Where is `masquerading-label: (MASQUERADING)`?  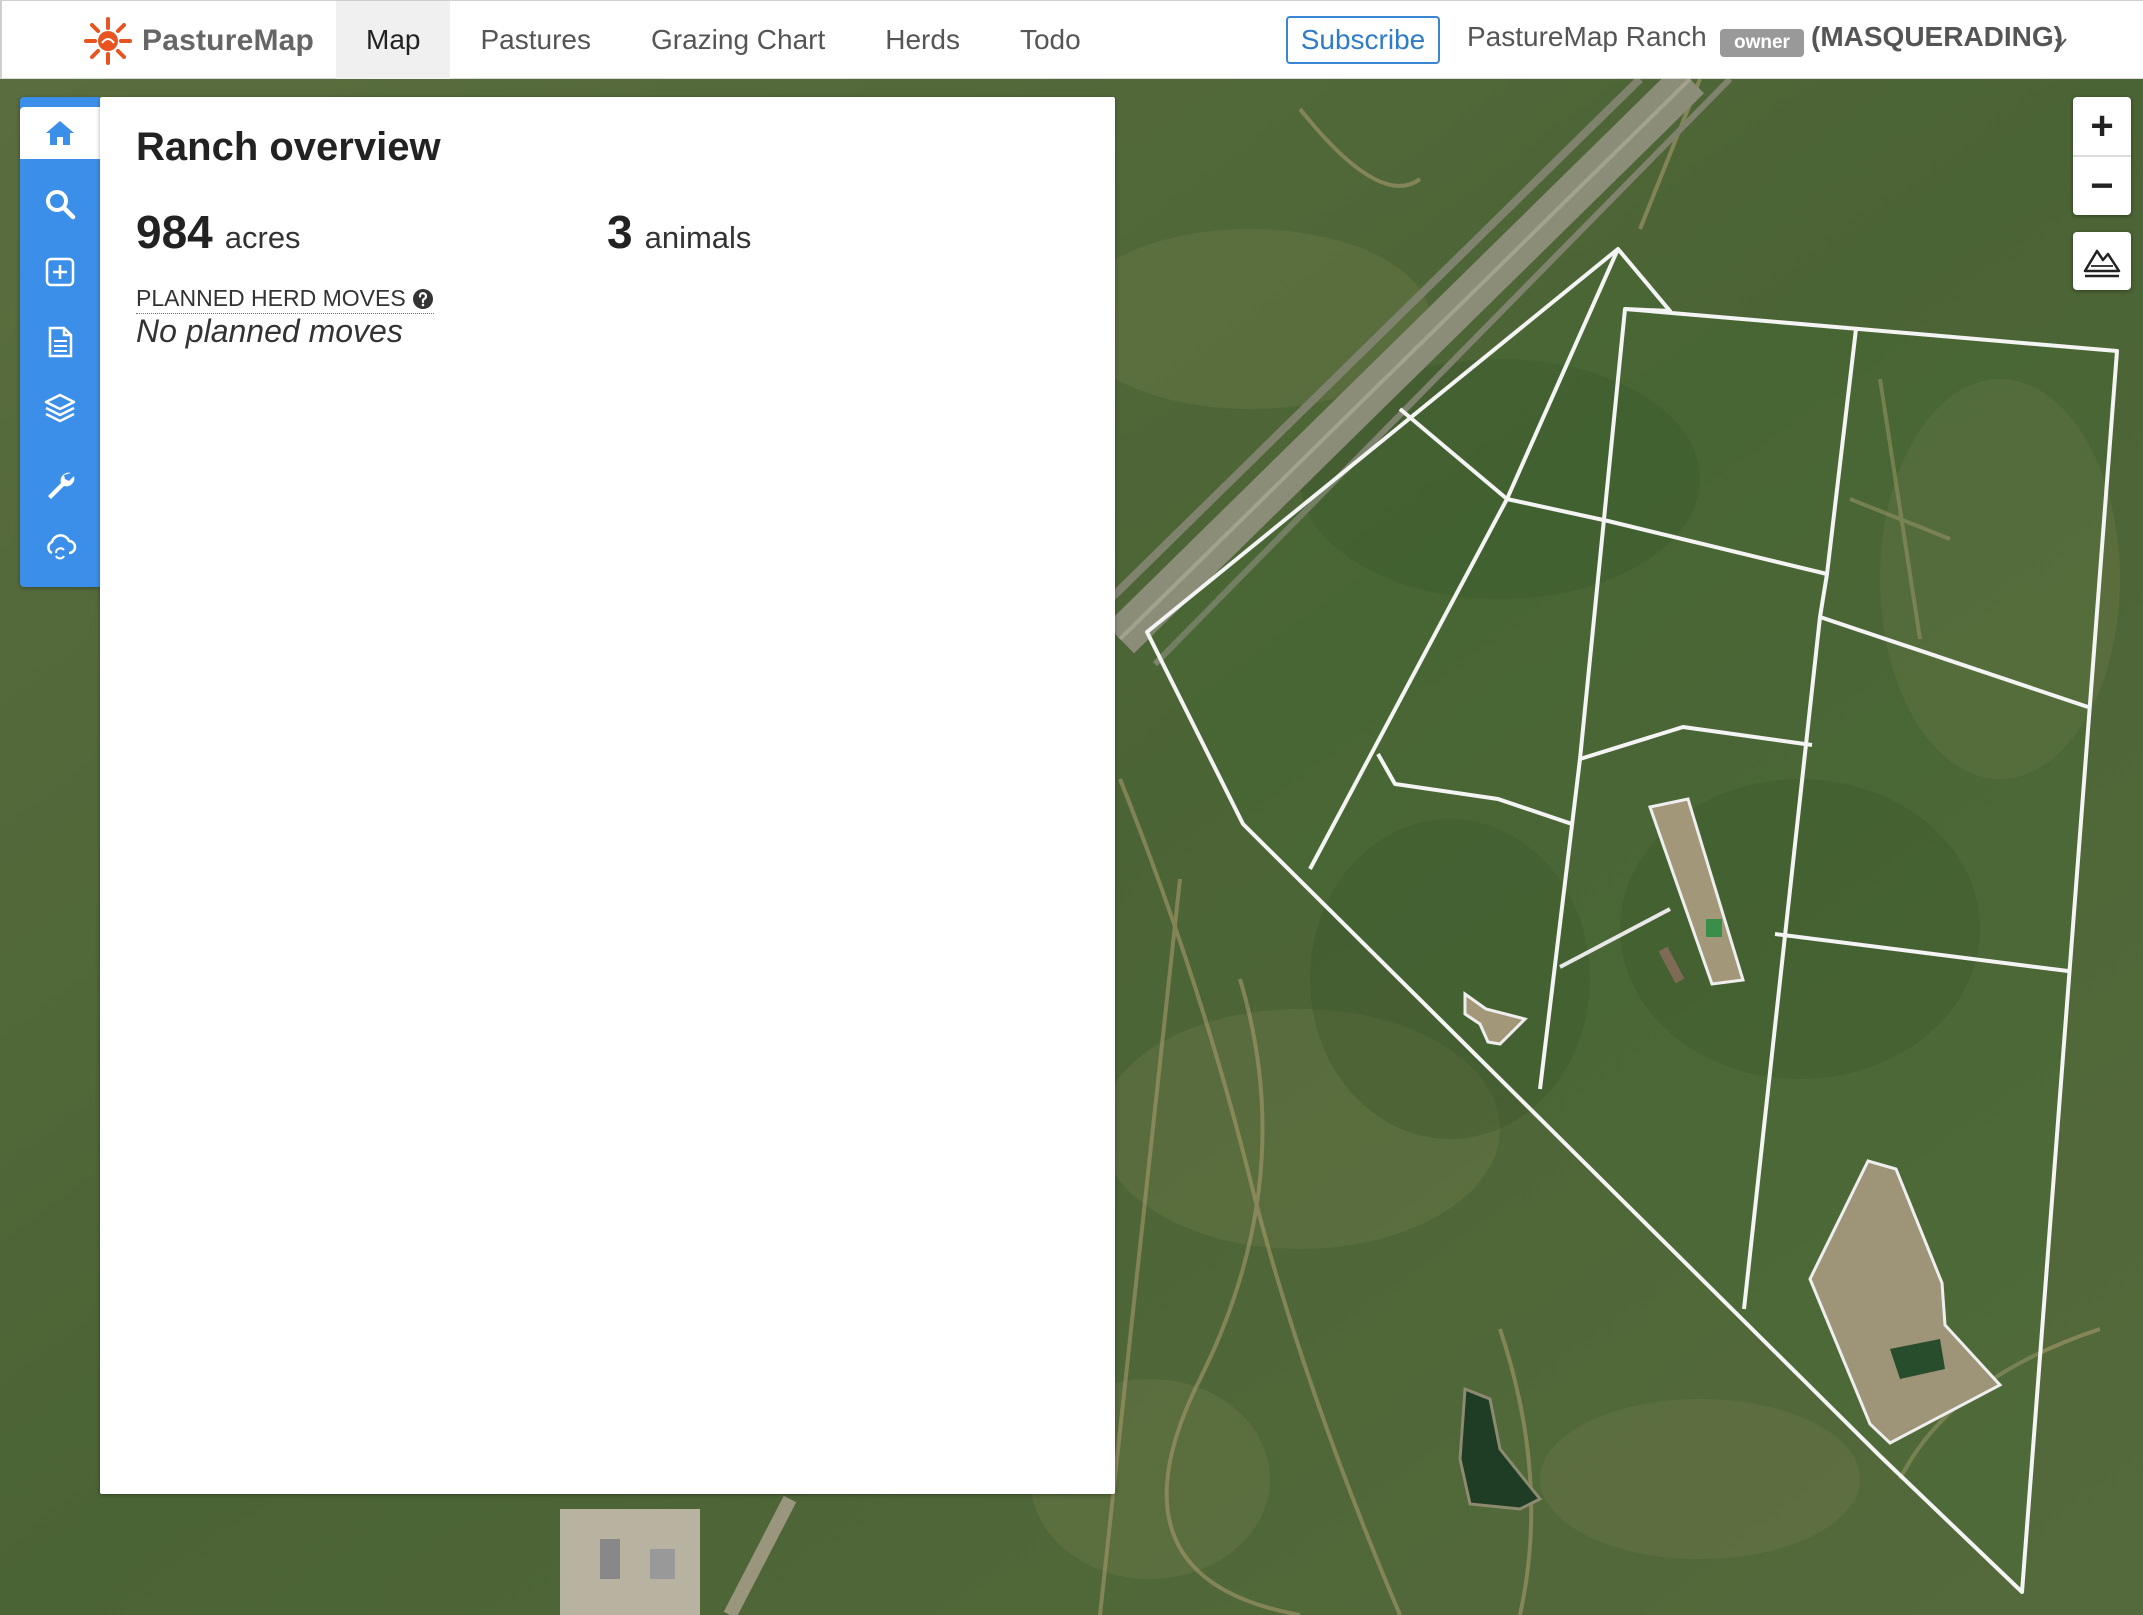
masquerading-label: (MASQUERADING) is located at coordinates (1937, 37).